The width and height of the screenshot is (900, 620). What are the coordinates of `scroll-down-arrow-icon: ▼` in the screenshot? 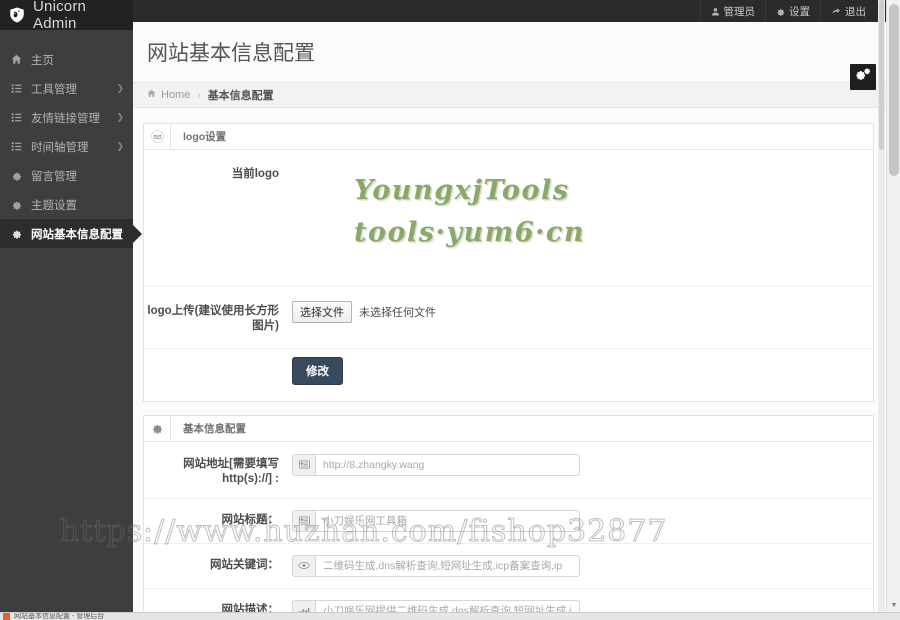 It's located at (893, 605).